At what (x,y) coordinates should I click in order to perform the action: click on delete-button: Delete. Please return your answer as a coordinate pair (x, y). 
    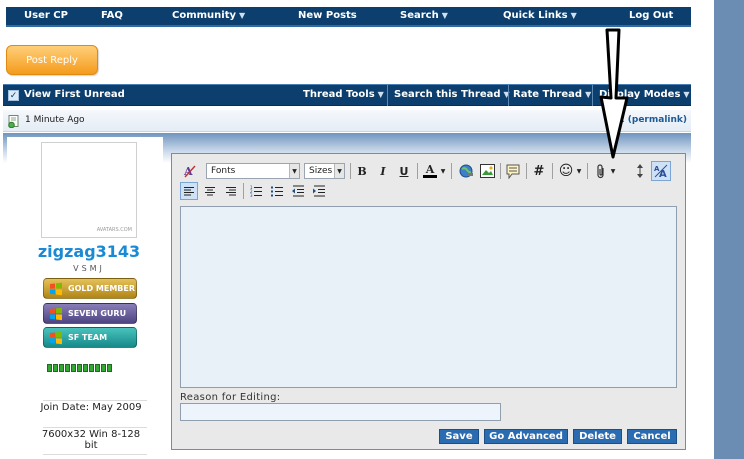
    Looking at the image, I should click on (597, 436).